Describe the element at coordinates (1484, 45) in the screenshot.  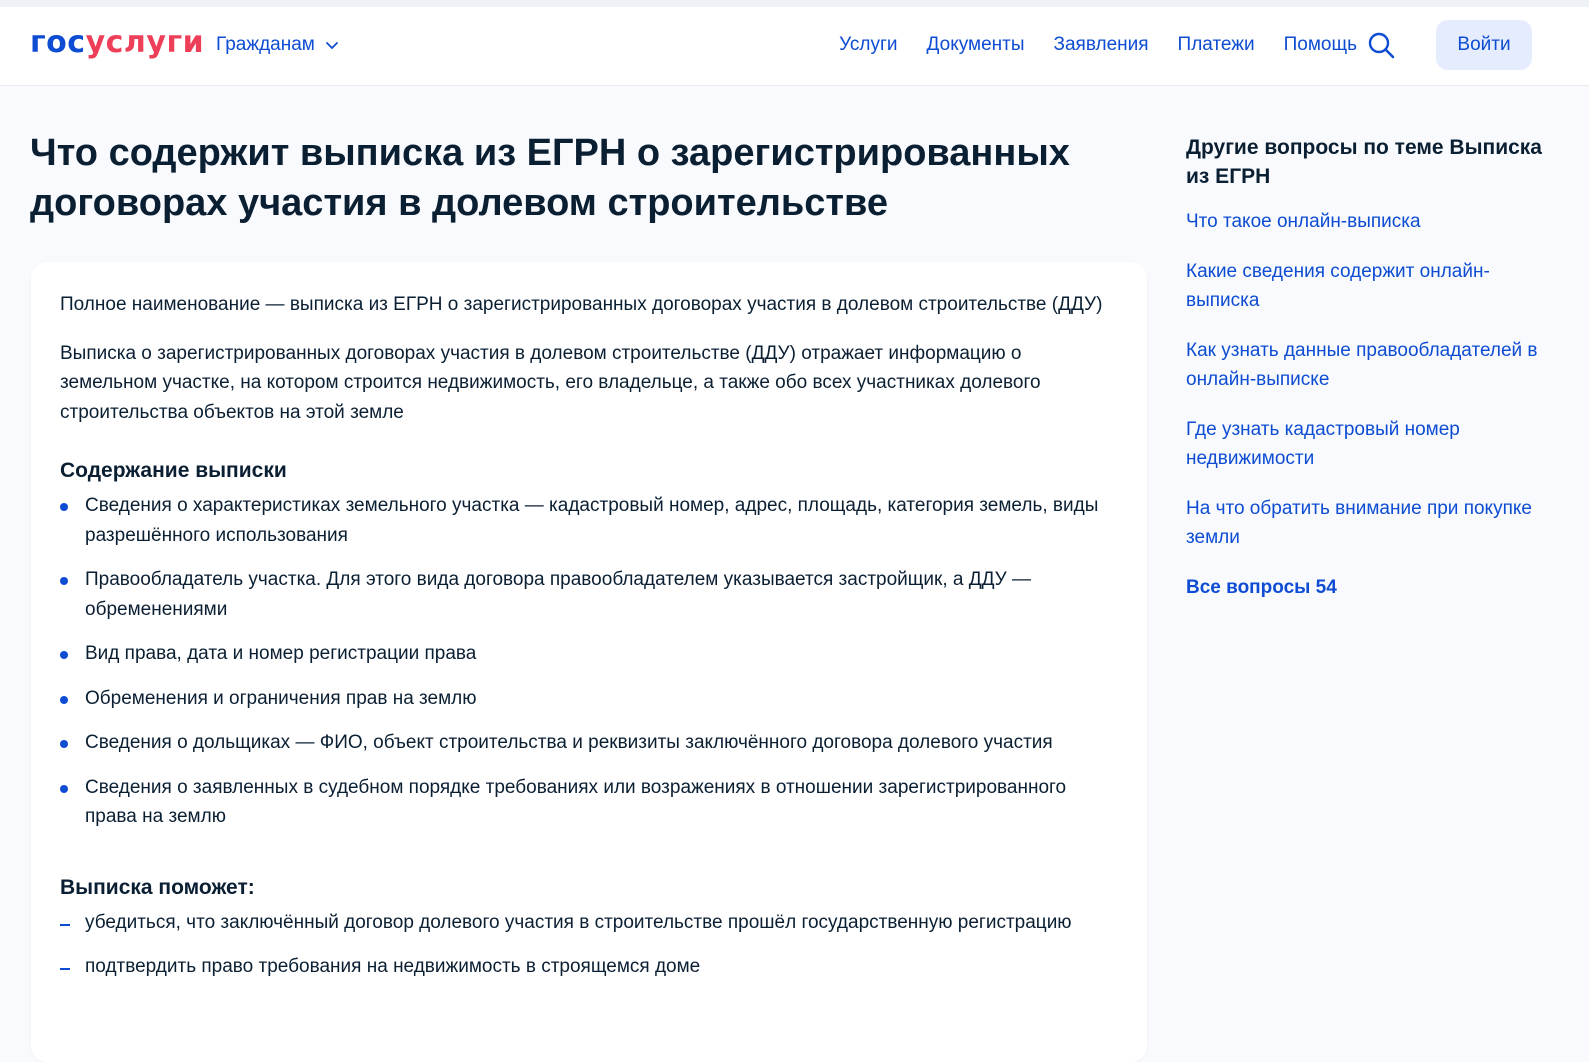
I see `login-button: Войти` at that location.